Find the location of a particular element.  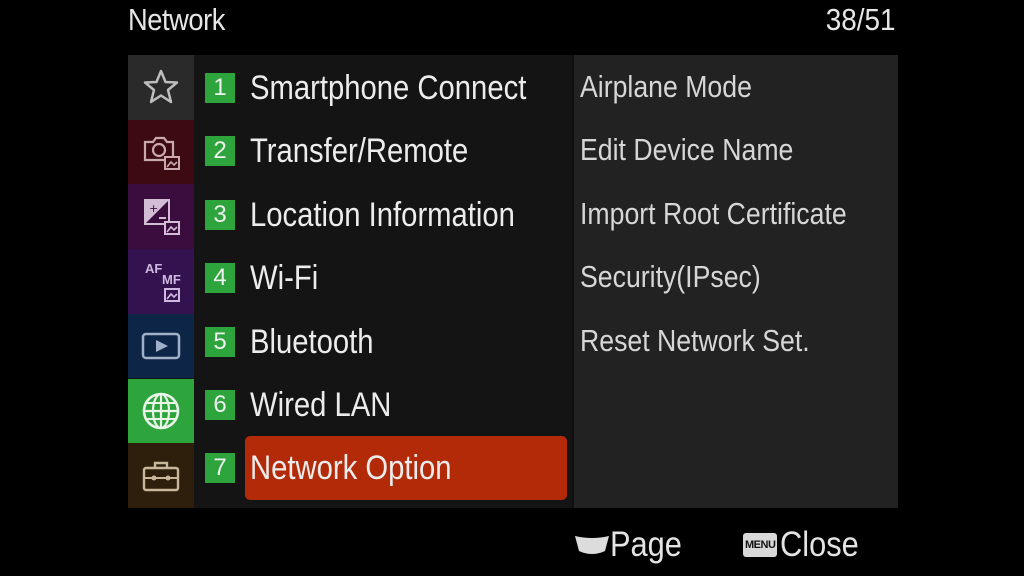

globe-icon is located at coordinates (161, 411).